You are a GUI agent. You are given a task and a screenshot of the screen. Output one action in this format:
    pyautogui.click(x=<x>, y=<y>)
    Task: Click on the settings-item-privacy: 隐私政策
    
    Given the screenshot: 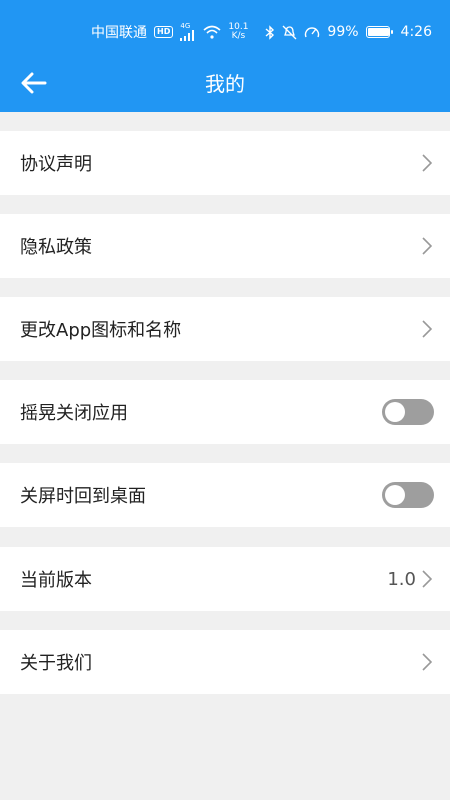 What is the action you would take?
    pyautogui.click(x=225, y=246)
    